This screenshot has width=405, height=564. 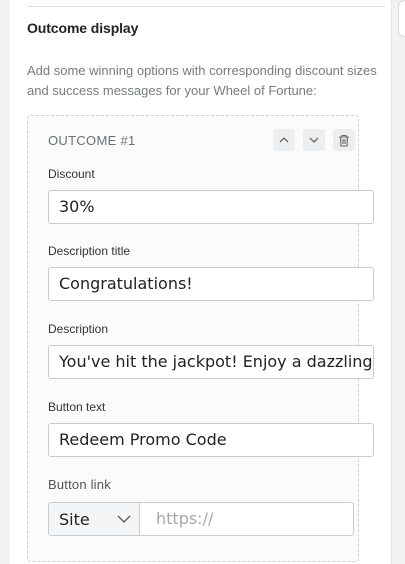 What do you see at coordinates (79, 484) in the screenshot?
I see `button-link-label: Button link` at bounding box center [79, 484].